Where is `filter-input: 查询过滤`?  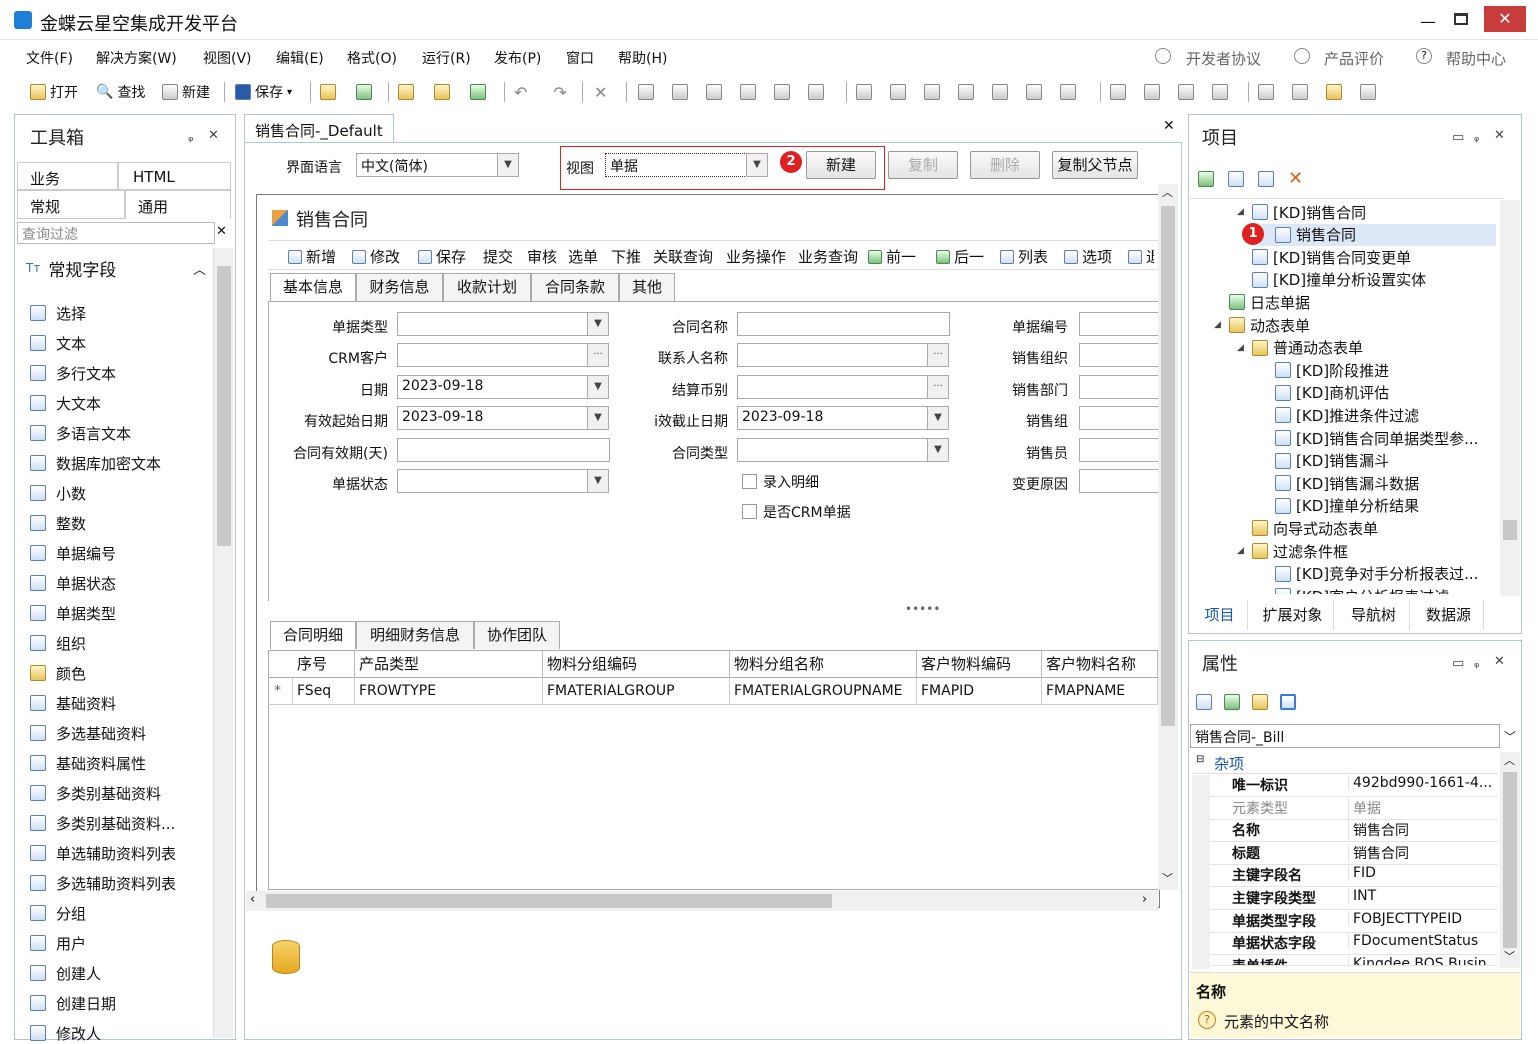 filter-input: 查询过滤 is located at coordinates (116, 233).